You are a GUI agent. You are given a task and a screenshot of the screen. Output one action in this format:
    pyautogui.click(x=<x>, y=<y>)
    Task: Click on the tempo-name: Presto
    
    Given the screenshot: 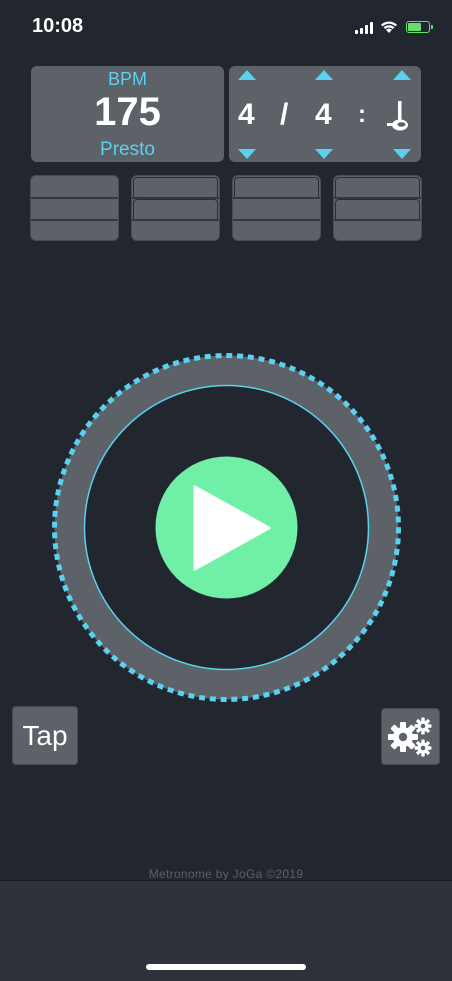 What is the action you would take?
    pyautogui.click(x=127, y=149)
    